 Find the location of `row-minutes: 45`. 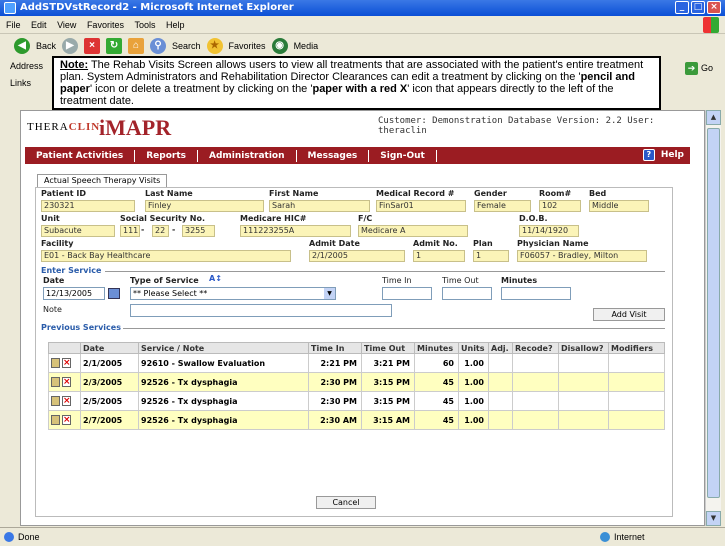

row-minutes: 45 is located at coordinates (436, 401).